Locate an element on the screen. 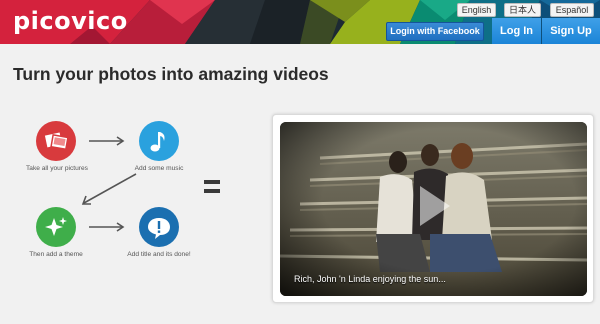 This screenshot has height=324, width=600. speech-bubble-icon is located at coordinates (159, 227).